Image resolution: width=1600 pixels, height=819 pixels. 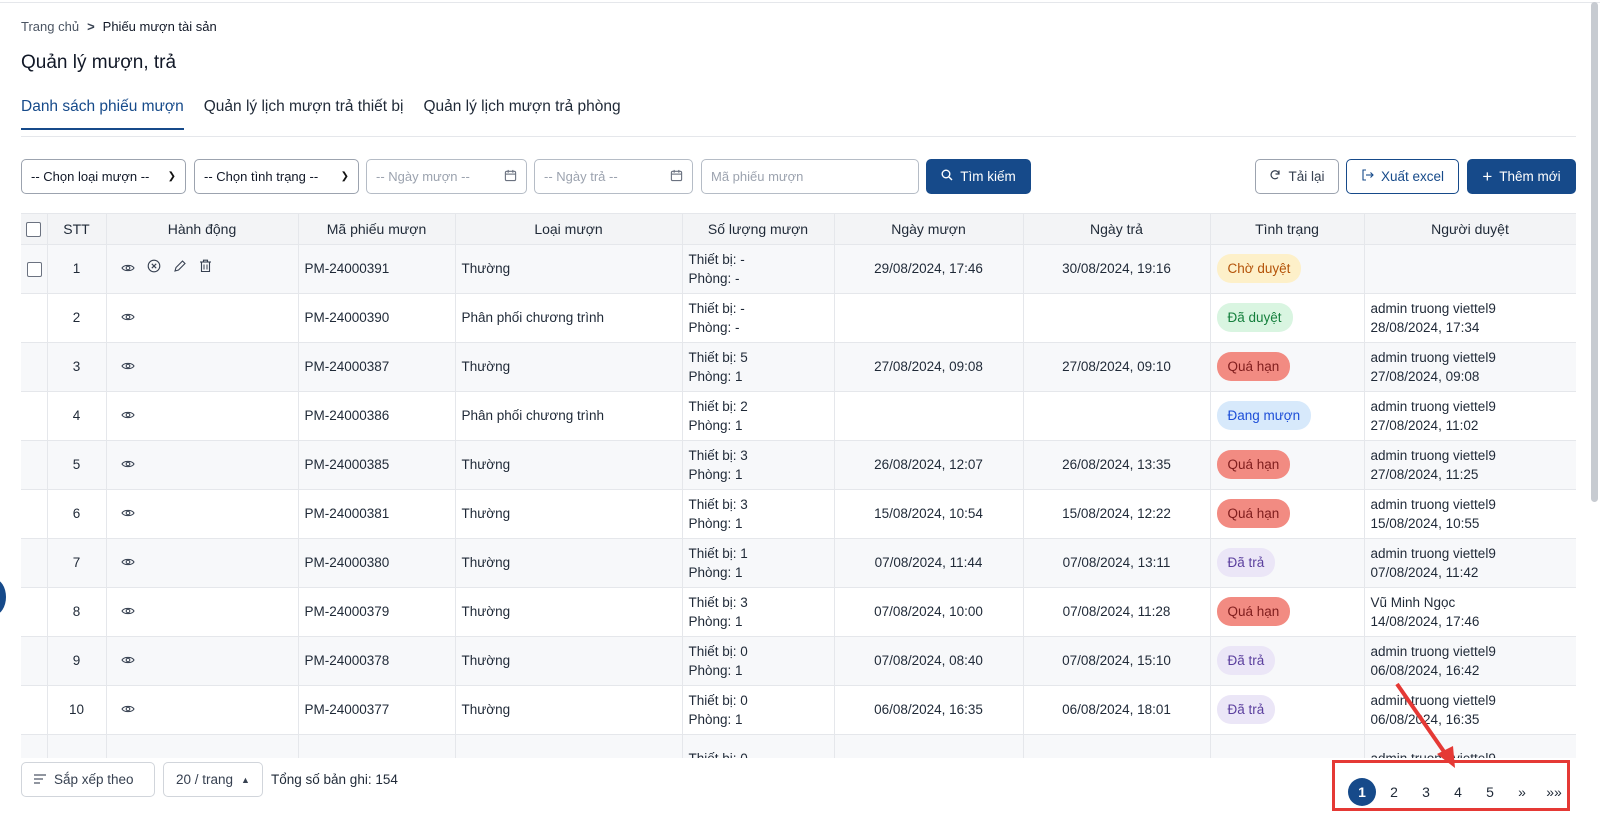 What do you see at coordinates (1117, 514) in the screenshot?
I see `return-date-cell: 15/08/2024, 12:22` at bounding box center [1117, 514].